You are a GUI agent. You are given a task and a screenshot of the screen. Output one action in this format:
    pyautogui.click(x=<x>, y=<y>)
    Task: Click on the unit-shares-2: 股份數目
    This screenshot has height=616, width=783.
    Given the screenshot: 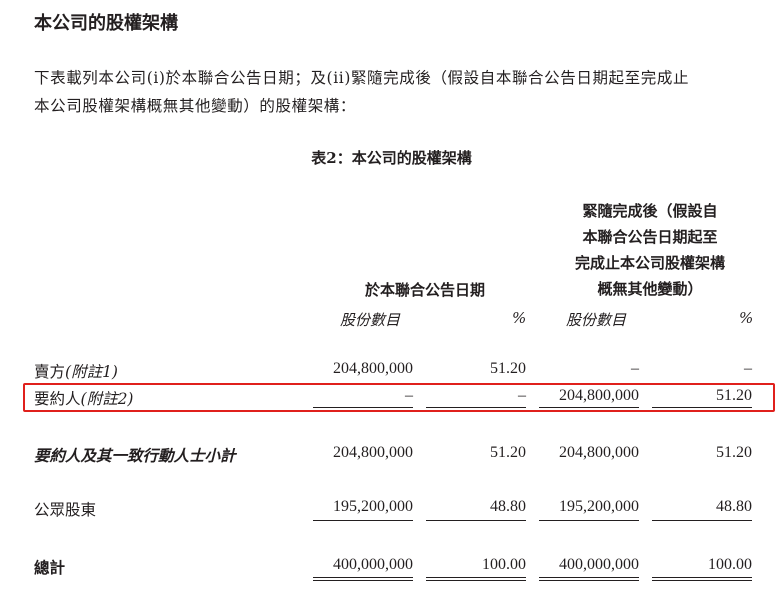 What is the action you would take?
    pyautogui.click(x=596, y=320)
    